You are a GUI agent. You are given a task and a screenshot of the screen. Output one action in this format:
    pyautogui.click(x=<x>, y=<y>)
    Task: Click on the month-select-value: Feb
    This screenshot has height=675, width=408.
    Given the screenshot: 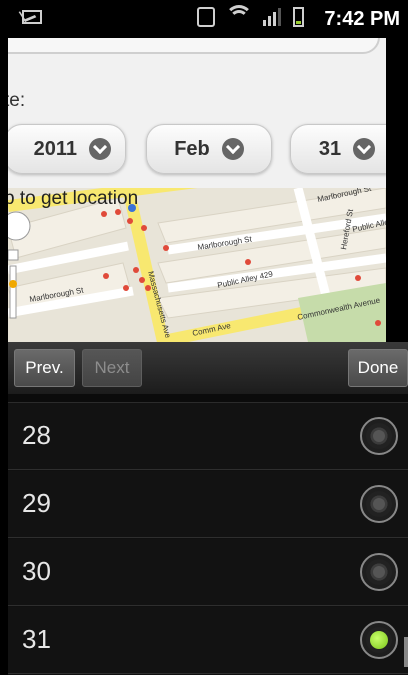 What is the action you would take?
    pyautogui.click(x=192, y=148)
    